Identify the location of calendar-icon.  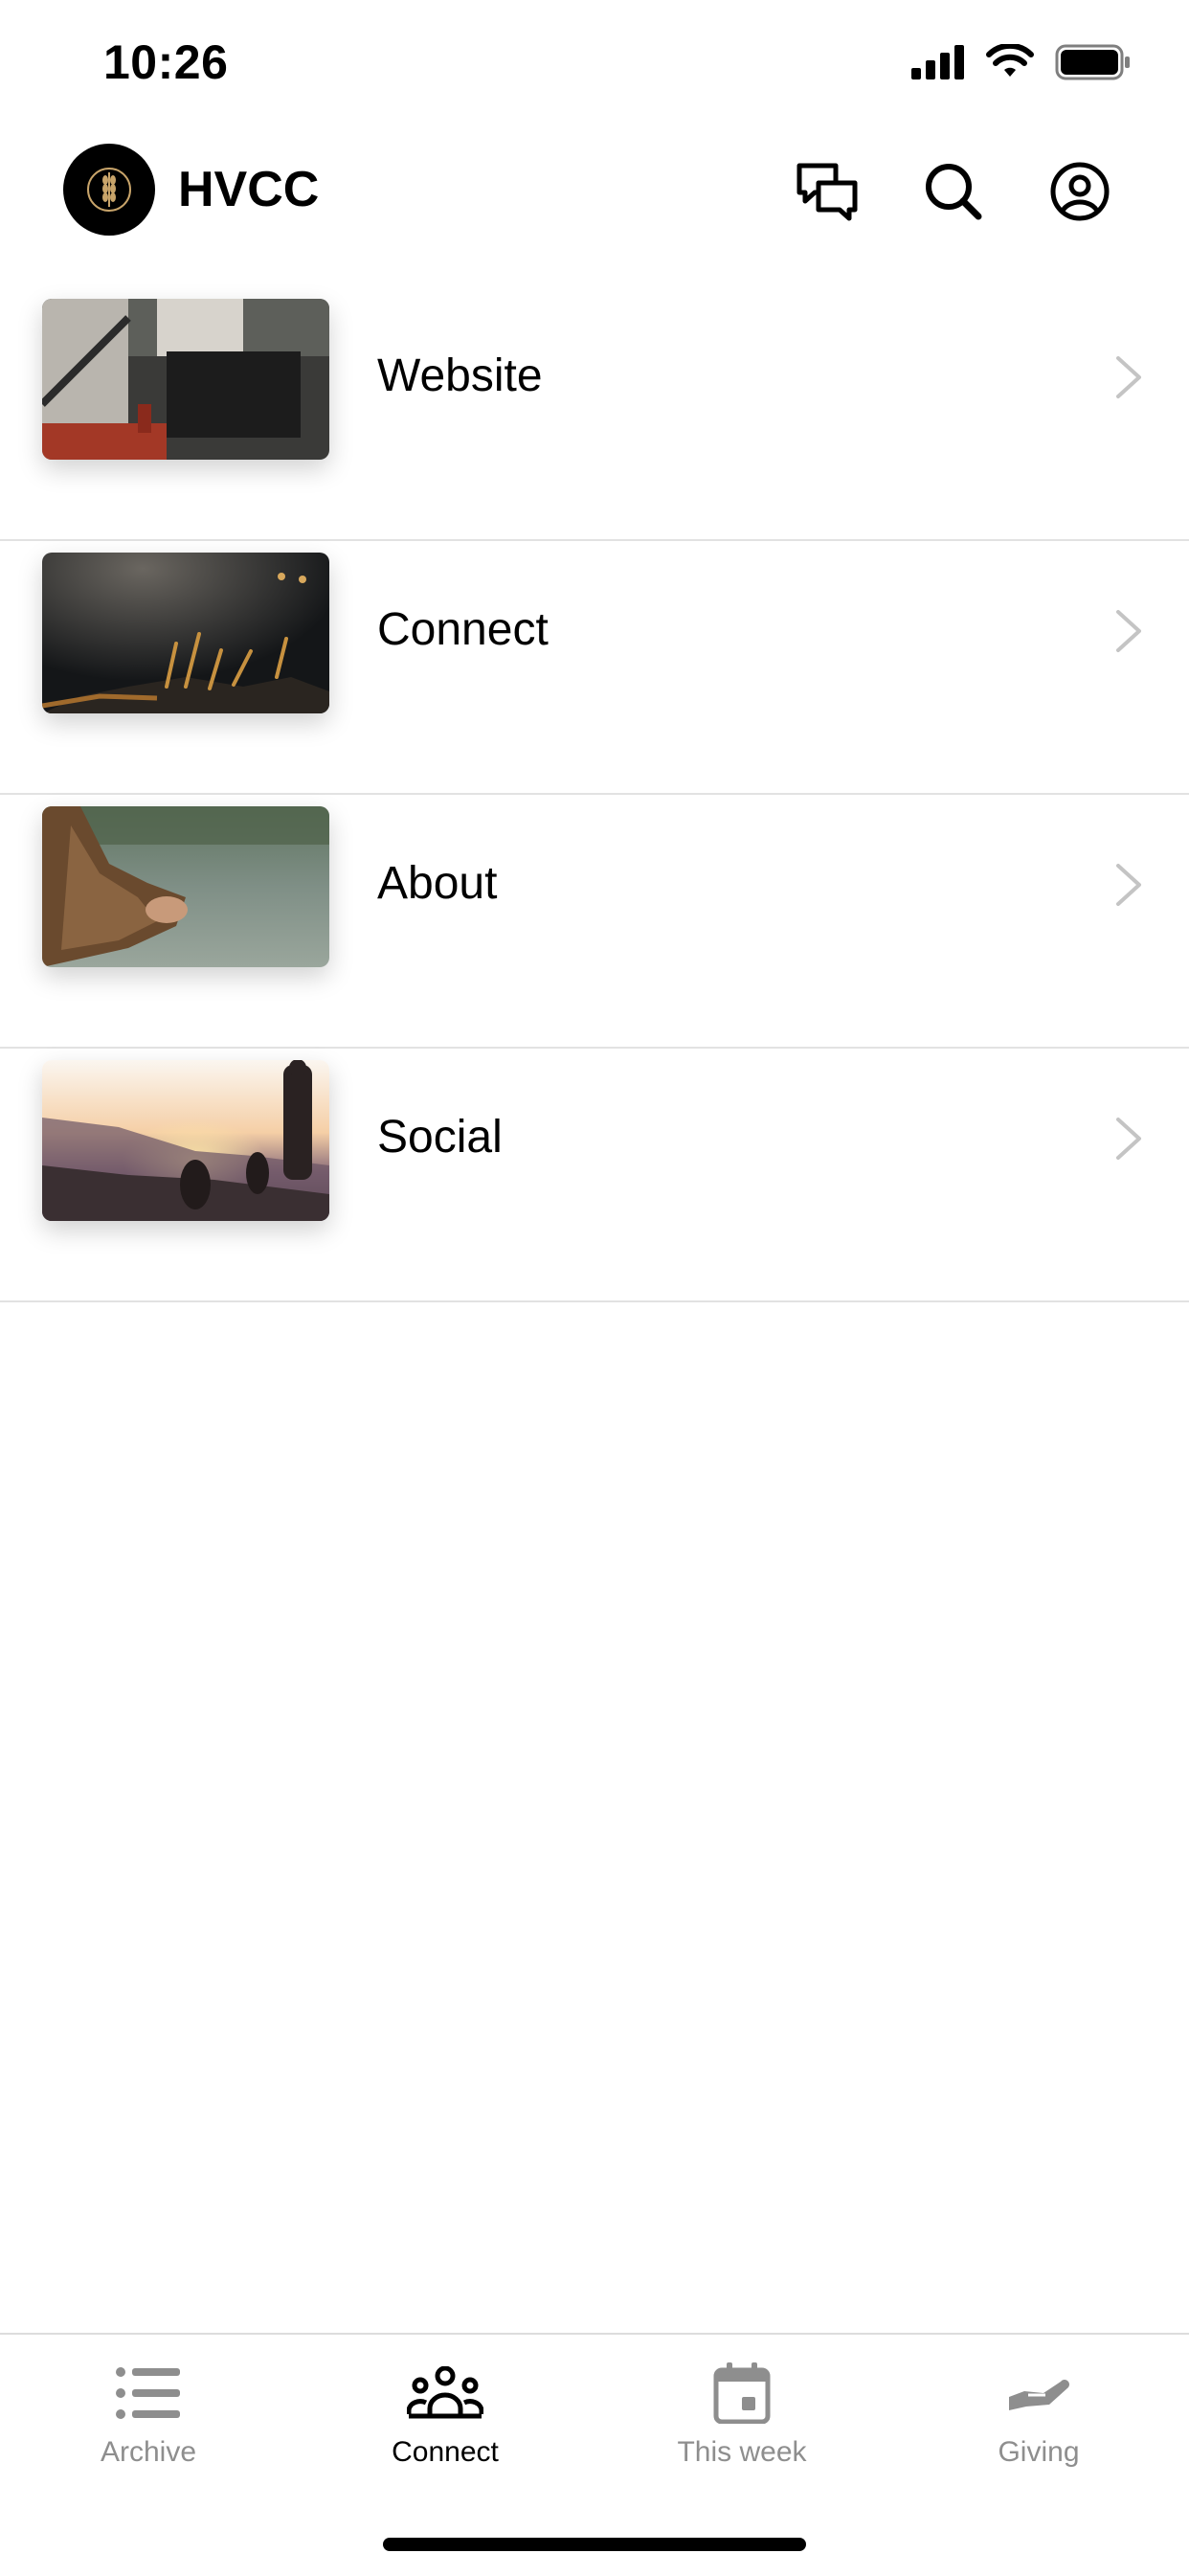
(742, 2393).